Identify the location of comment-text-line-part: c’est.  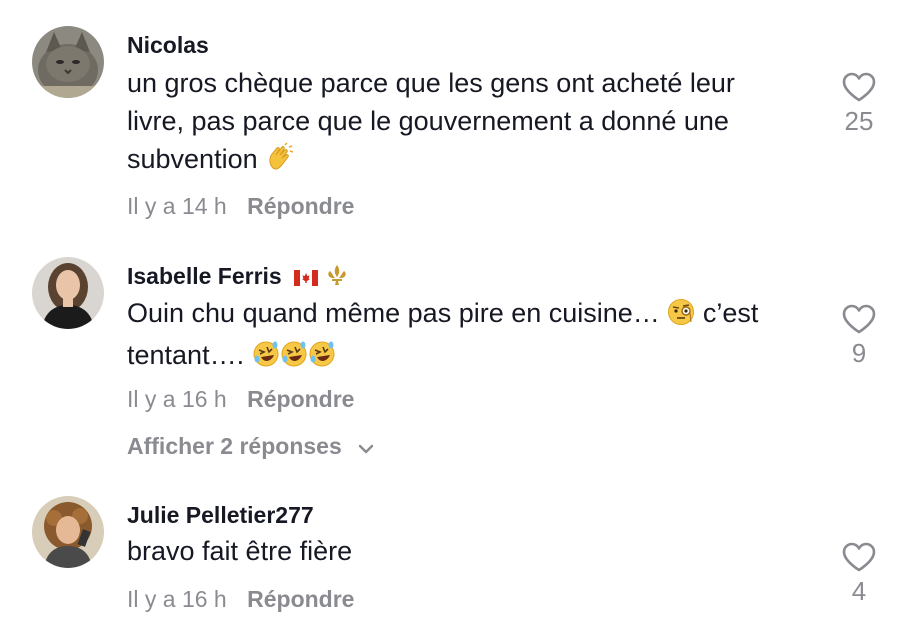
(730, 313).